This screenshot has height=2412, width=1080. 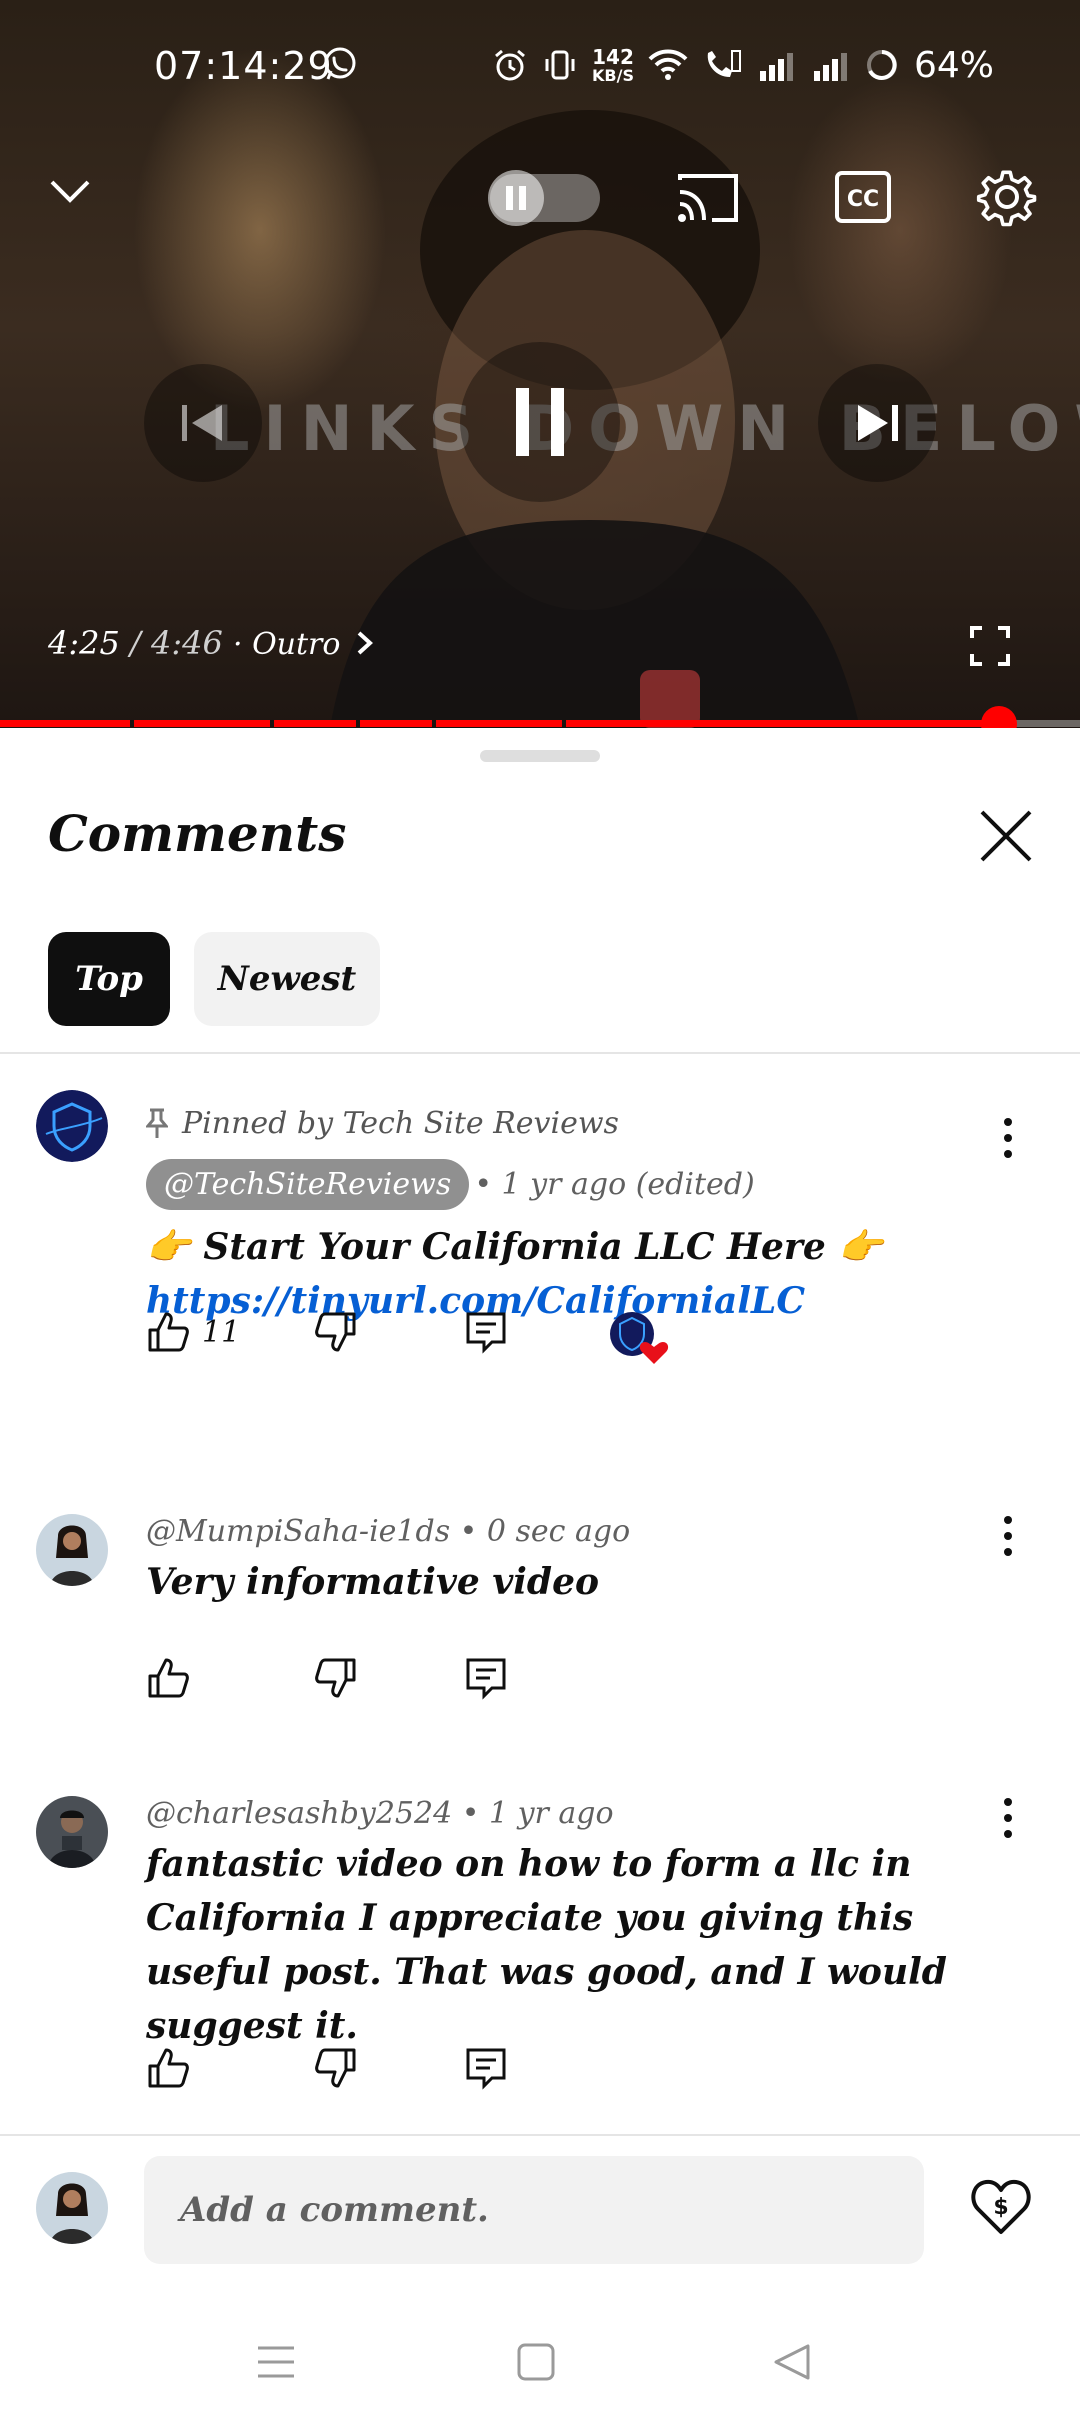 What do you see at coordinates (197, 833) in the screenshot?
I see `comments-title: Comments` at bounding box center [197, 833].